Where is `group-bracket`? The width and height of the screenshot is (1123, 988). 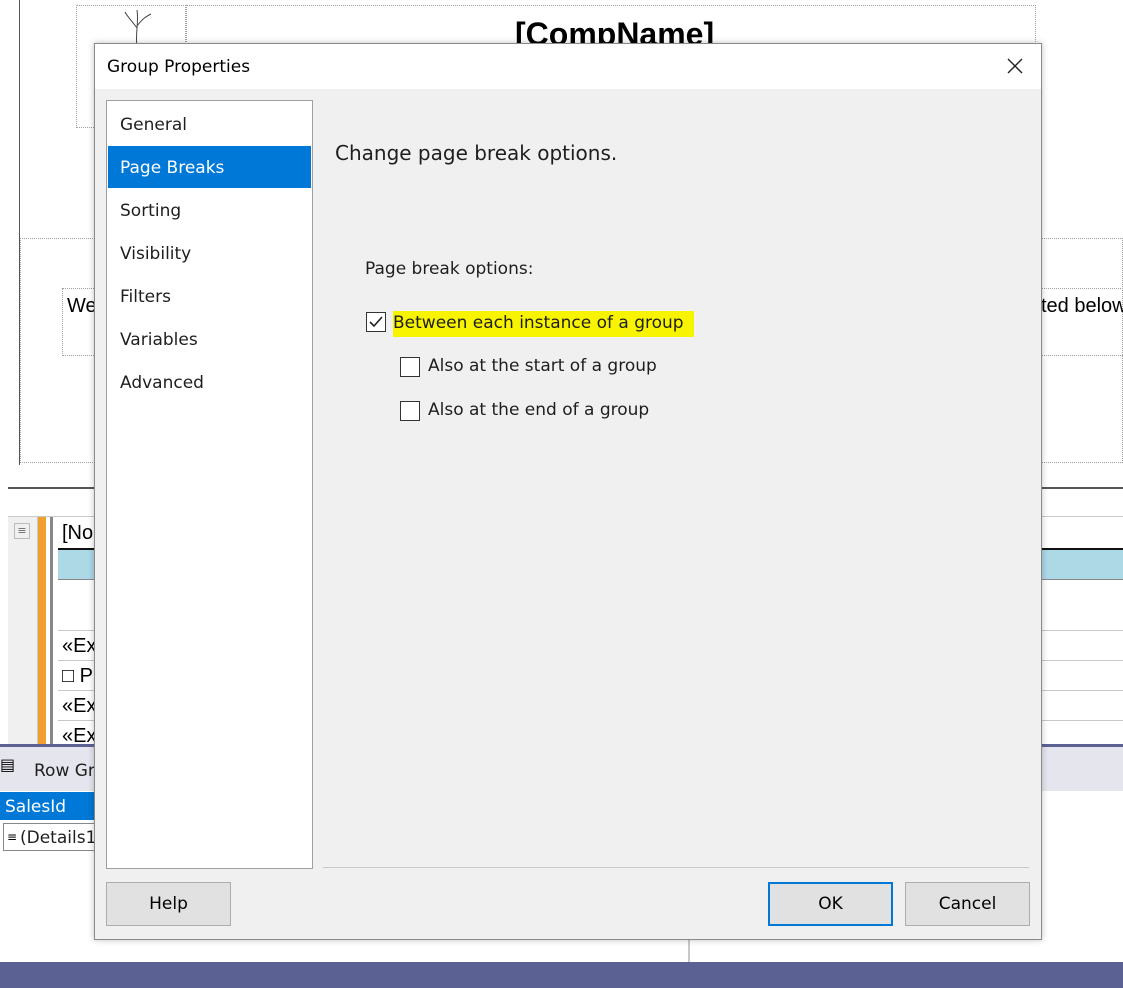
group-bracket is located at coordinates (54, 632).